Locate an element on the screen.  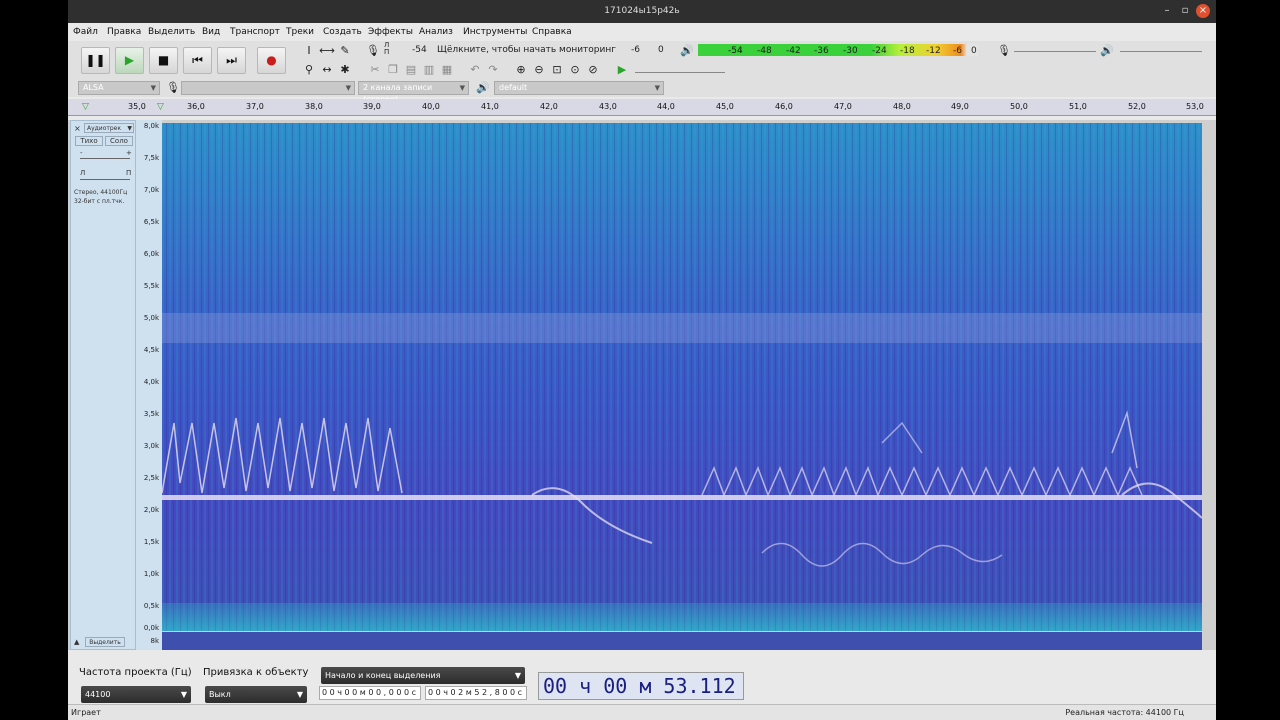
freq-label: 3,5k is located at coordinates (151, 414).